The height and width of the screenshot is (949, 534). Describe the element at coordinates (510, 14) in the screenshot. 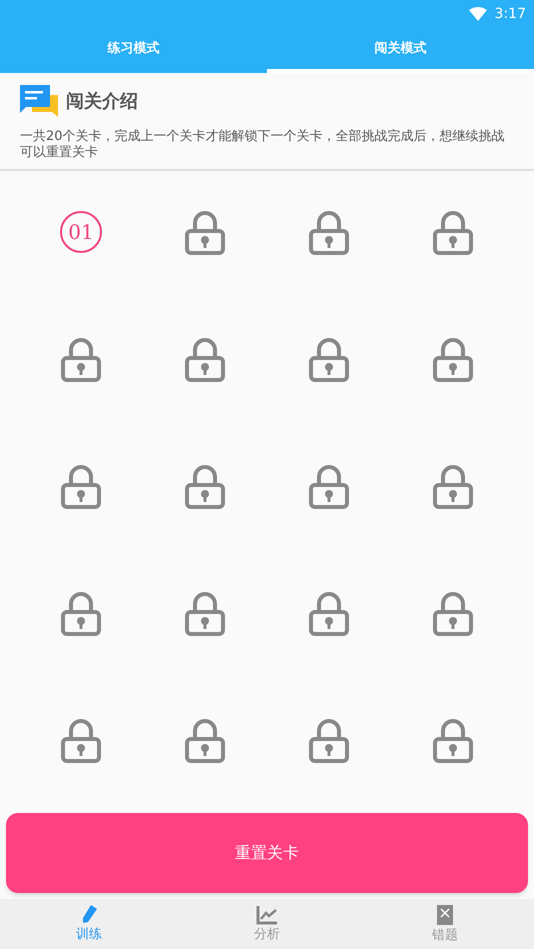

I see `status-time: 3:17` at that location.